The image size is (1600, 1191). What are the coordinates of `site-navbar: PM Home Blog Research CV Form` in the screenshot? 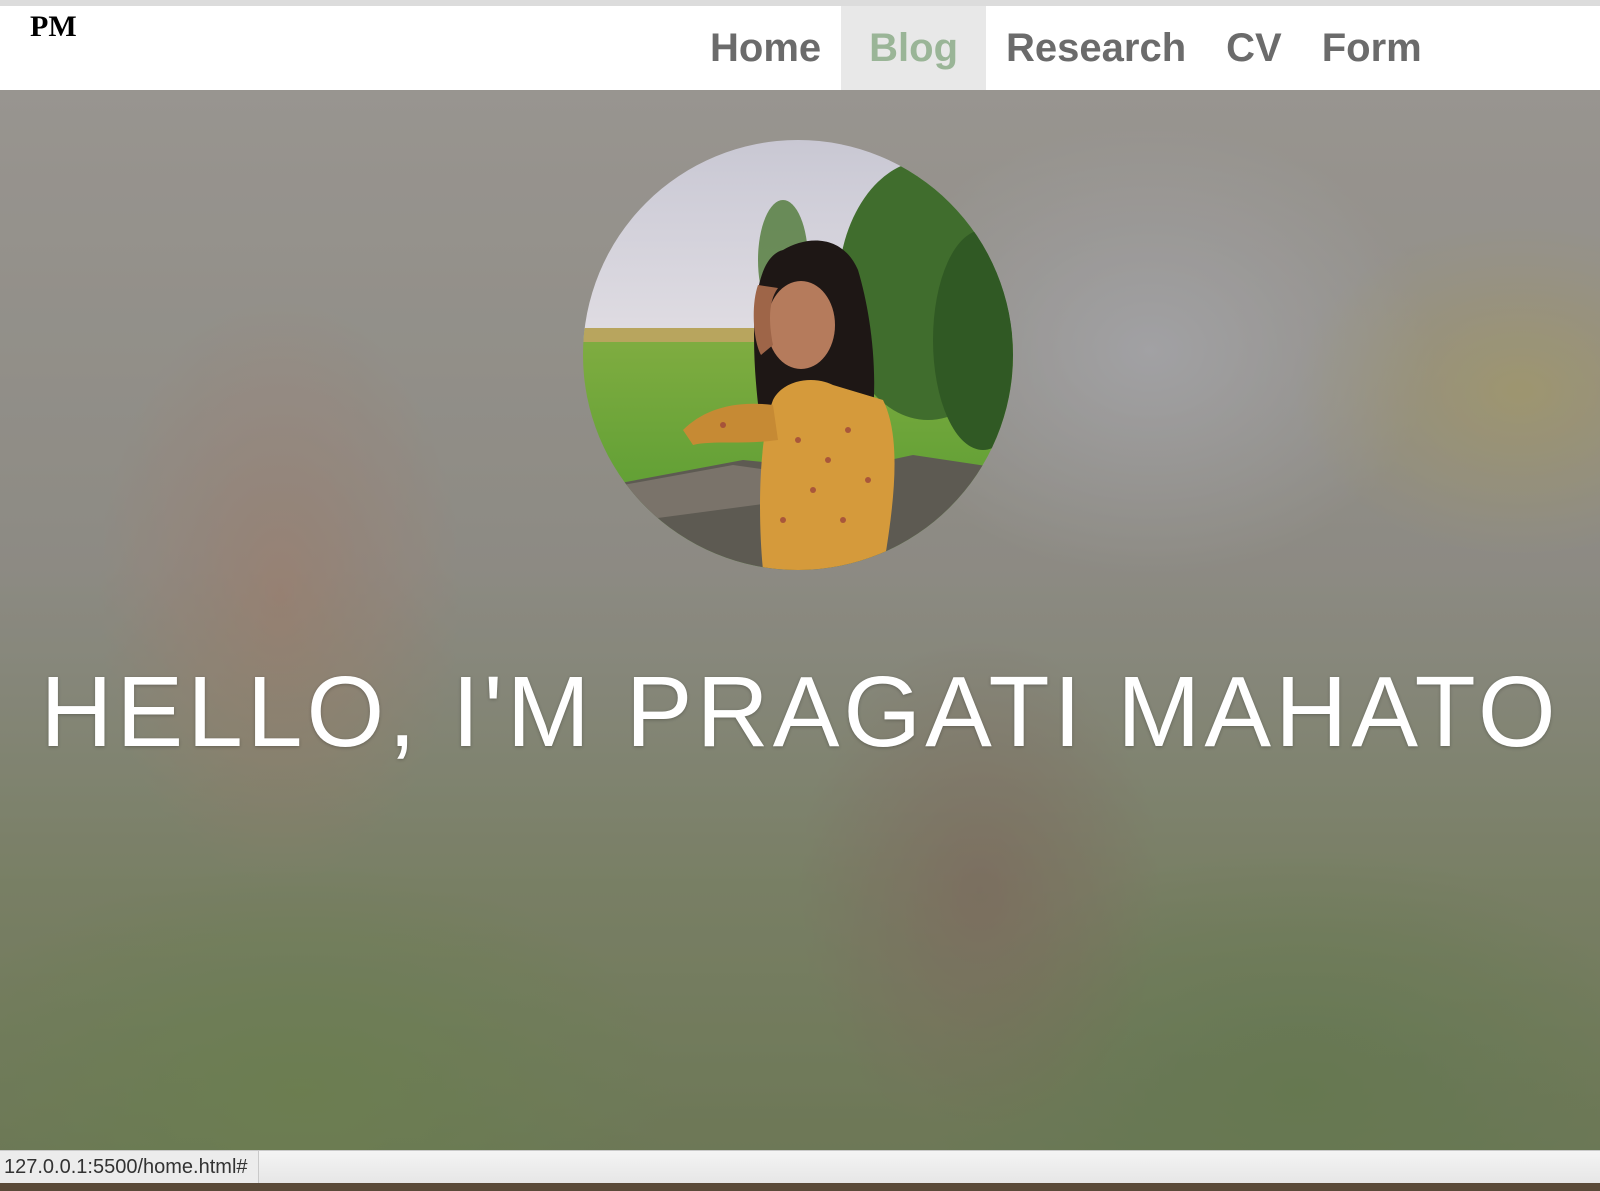 It's located at (800, 48).